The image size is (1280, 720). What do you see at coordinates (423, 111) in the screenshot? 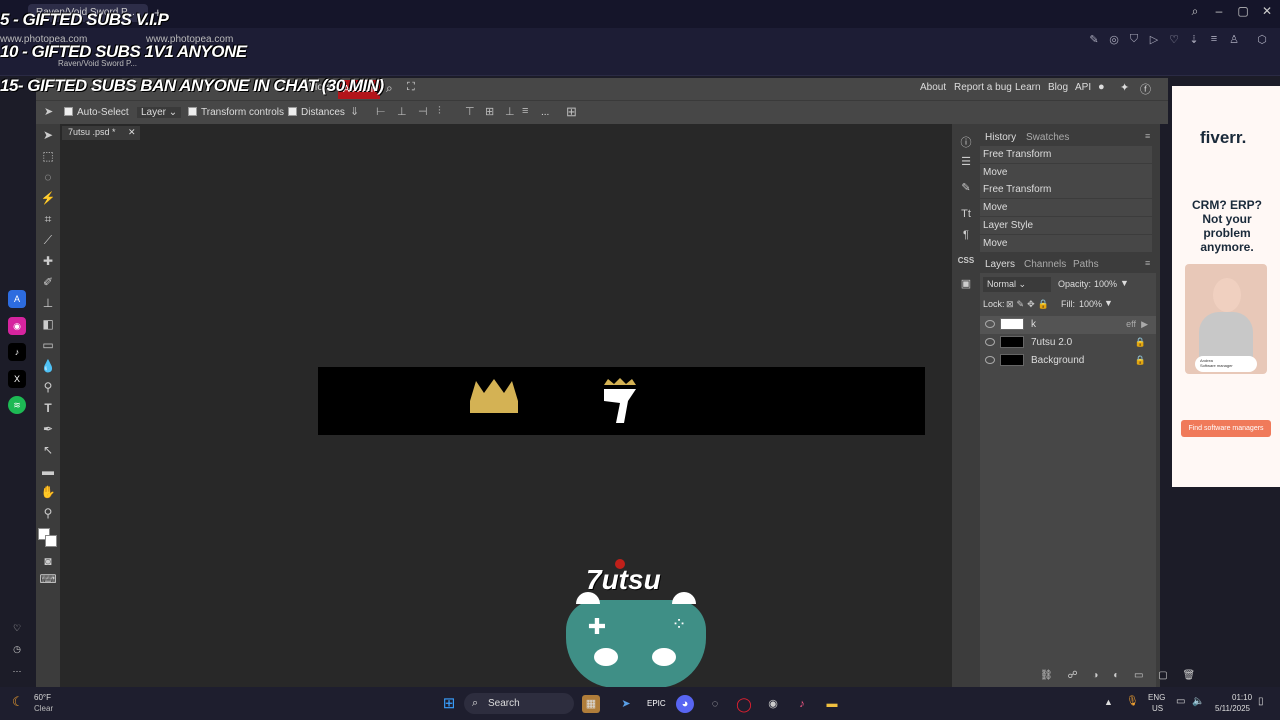
I see `align-right-icon: ⊣` at bounding box center [423, 111].